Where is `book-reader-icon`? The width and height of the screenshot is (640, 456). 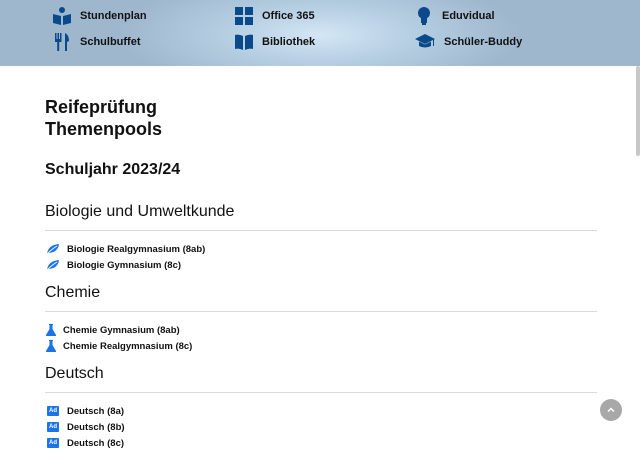
book-reader-icon is located at coordinates (62, 16).